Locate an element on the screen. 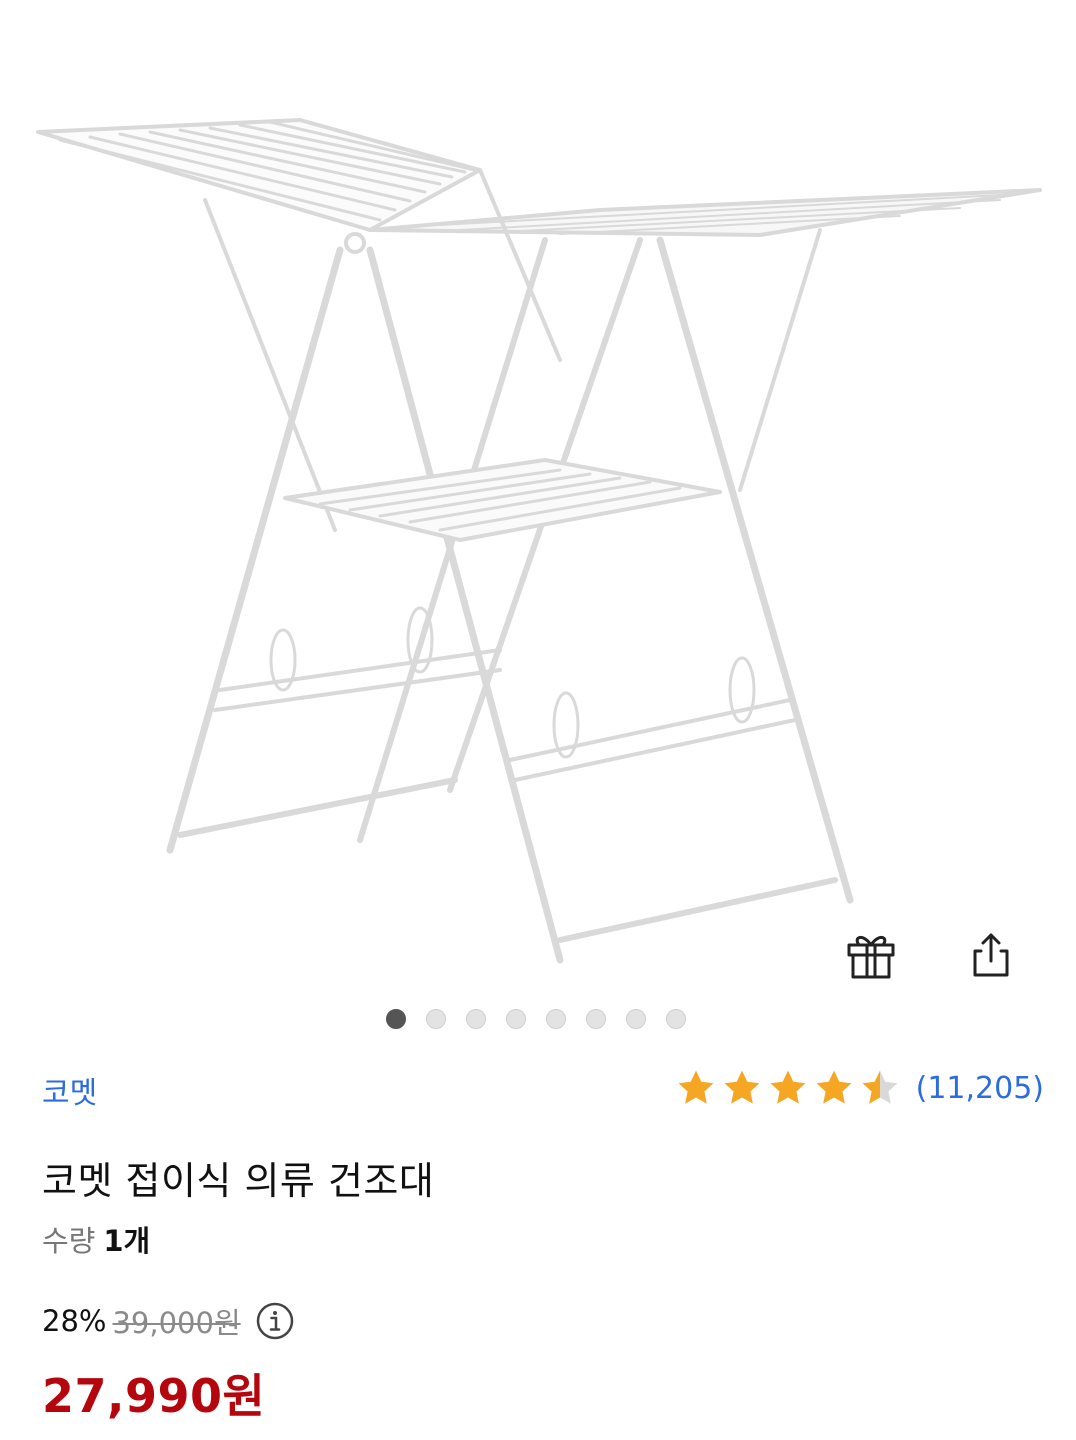 This screenshot has width=1076, height=1440. carousel-dot-active is located at coordinates (396, 1019).